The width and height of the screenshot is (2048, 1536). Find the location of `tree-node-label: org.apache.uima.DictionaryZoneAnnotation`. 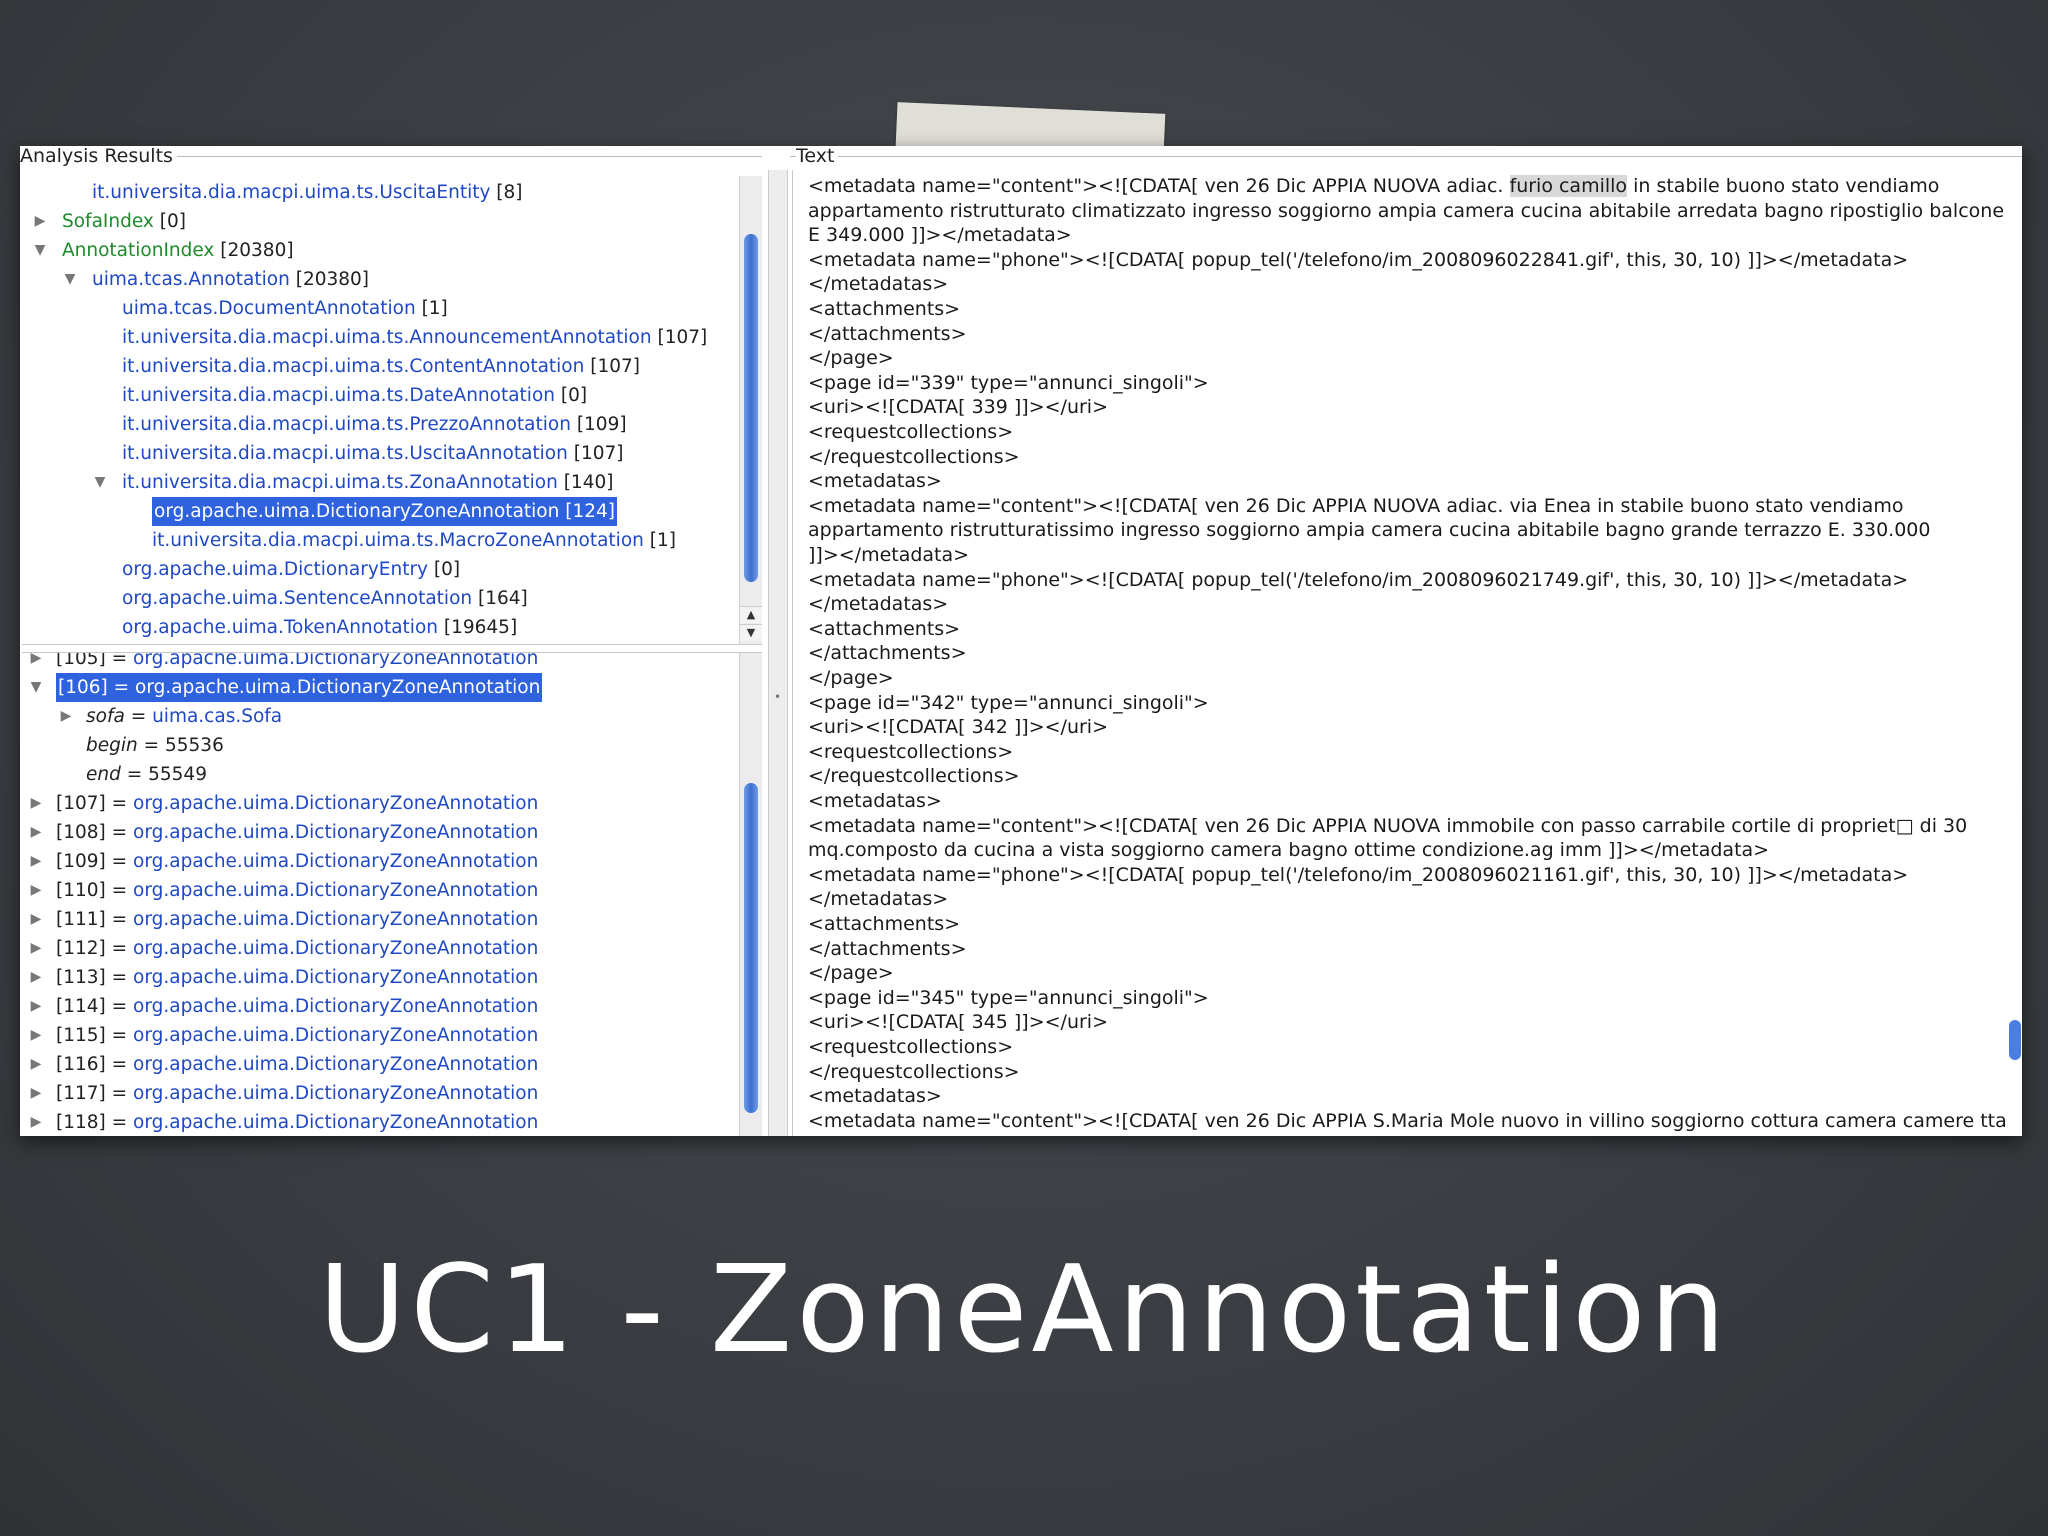

tree-node-label: org.apache.uima.DictionaryZoneAnnotation is located at coordinates (357, 511).